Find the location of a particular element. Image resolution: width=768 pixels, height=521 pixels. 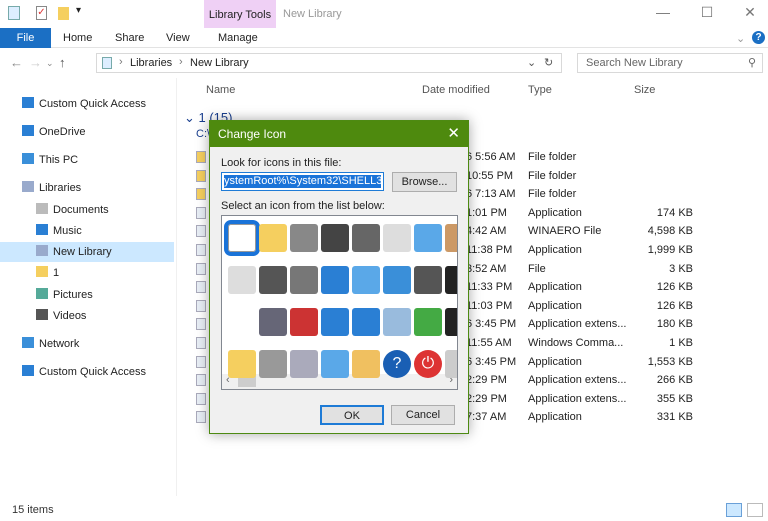

address-dropdown-icon: ⌄ is located at coordinates (531, 62).